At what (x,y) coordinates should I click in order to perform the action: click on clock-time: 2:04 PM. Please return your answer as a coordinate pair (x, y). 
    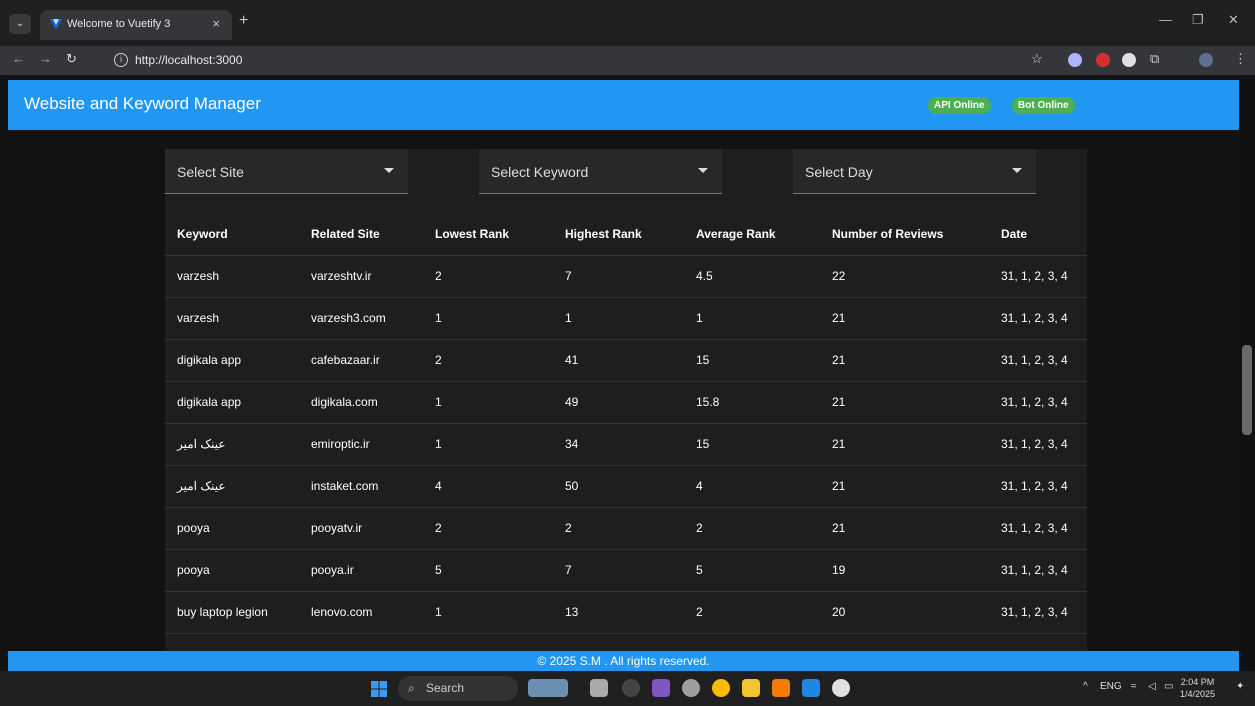
    Looking at the image, I should click on (1197, 682).